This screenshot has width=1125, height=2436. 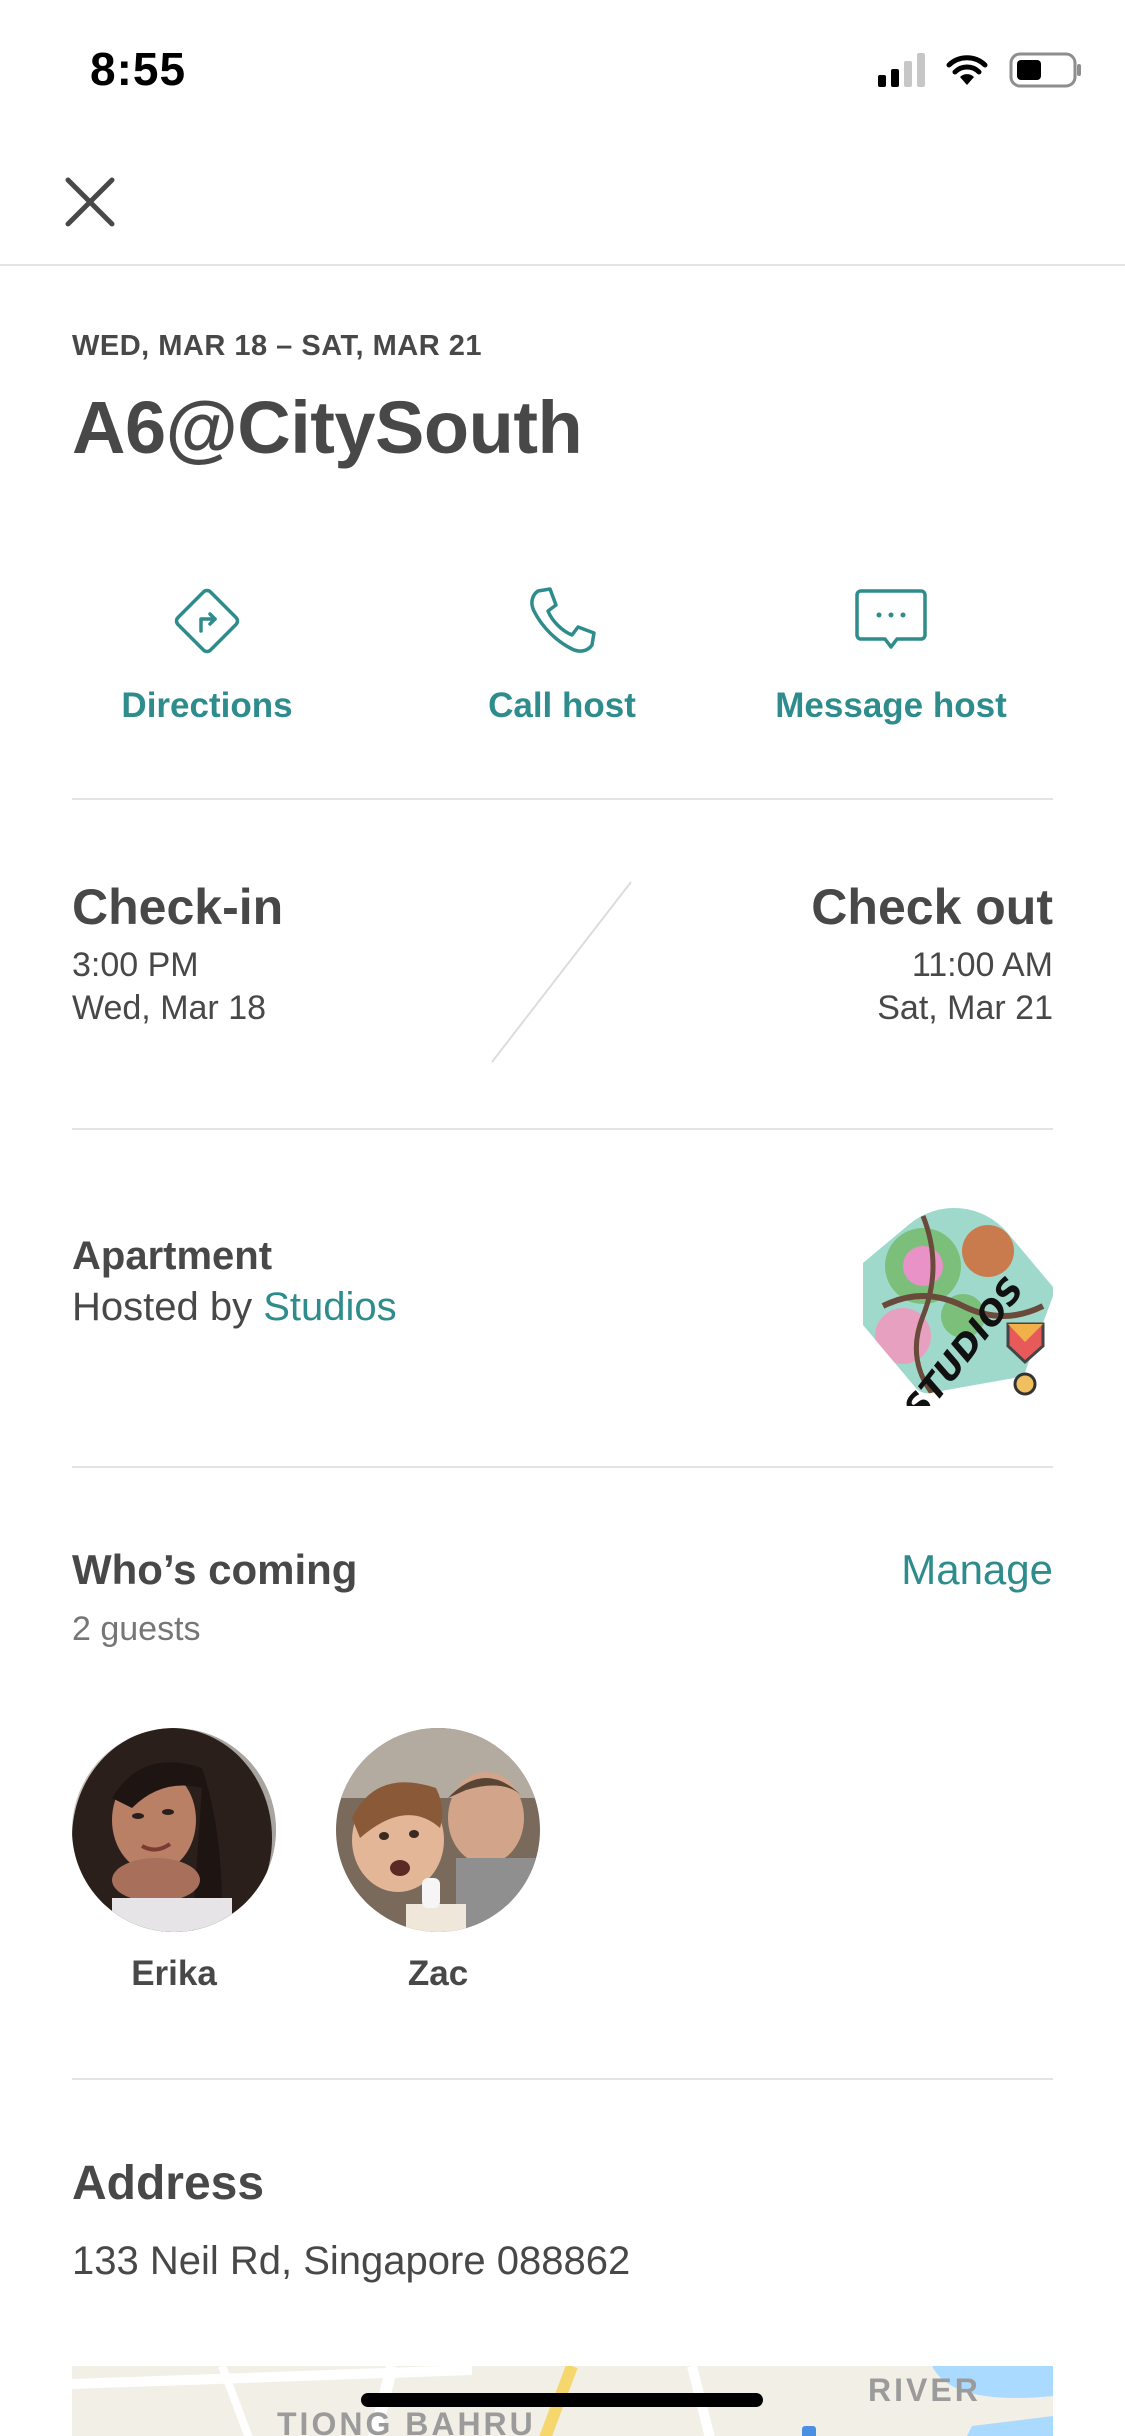 I want to click on close-button, so click(x=90, y=202).